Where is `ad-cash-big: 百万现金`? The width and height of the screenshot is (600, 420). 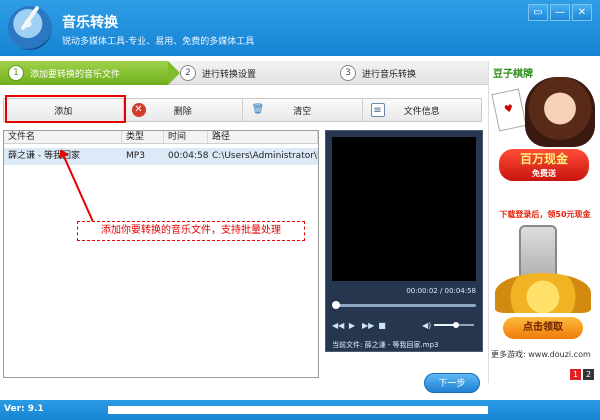 ad-cash-big: 百万现金 is located at coordinates (543, 159).